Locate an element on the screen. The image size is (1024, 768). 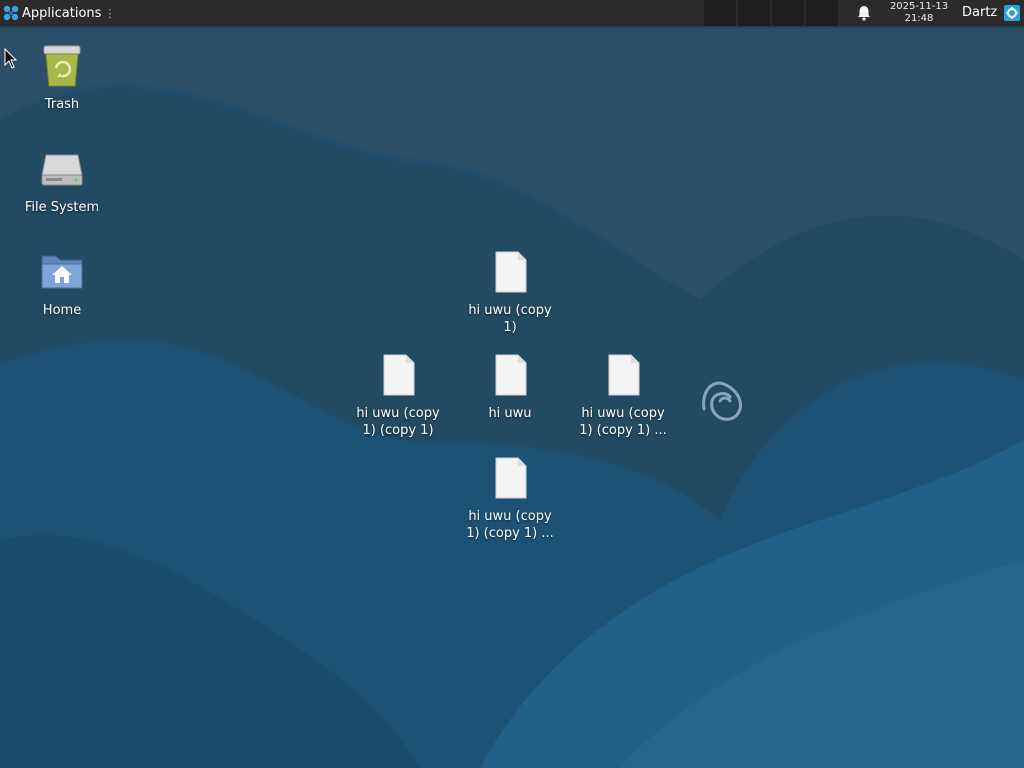
desktop-icon-label: Home is located at coordinates (62, 310).